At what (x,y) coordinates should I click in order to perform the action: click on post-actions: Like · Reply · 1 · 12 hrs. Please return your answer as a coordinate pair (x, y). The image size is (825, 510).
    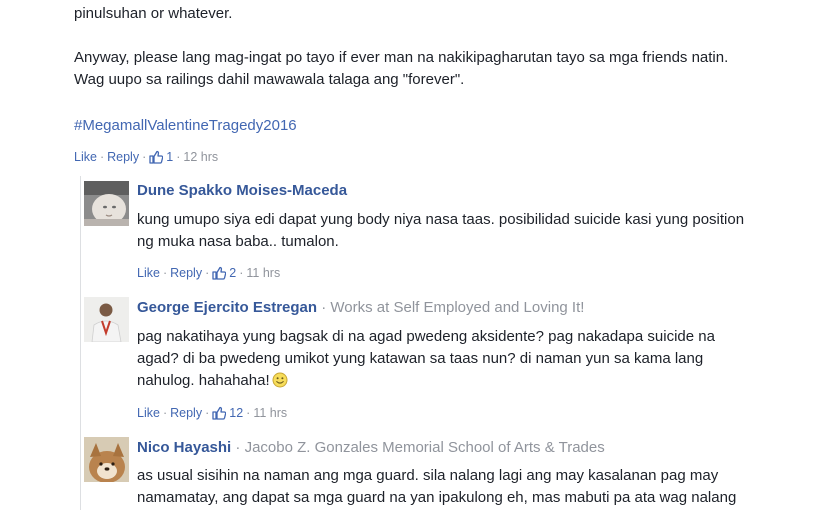
    Looking at the image, I should click on (146, 158).